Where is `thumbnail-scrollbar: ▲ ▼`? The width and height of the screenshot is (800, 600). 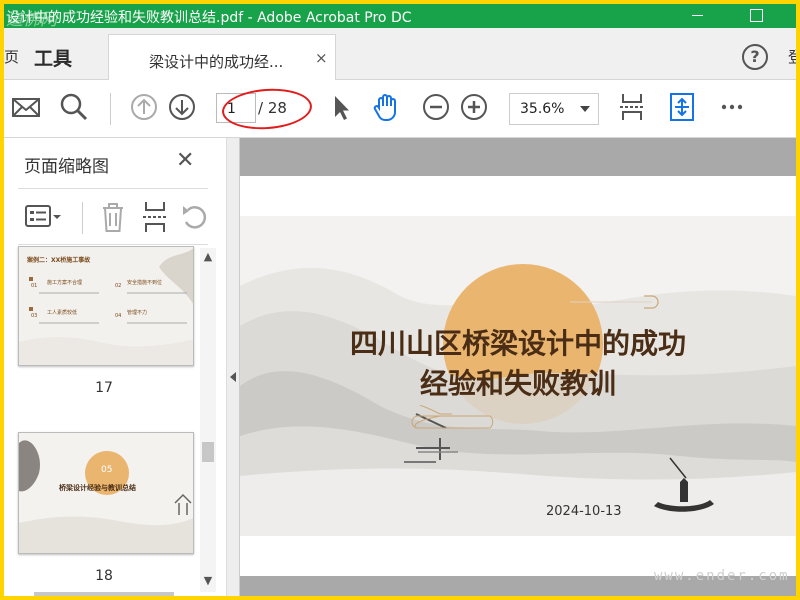 thumbnail-scrollbar: ▲ ▼ is located at coordinates (208, 420).